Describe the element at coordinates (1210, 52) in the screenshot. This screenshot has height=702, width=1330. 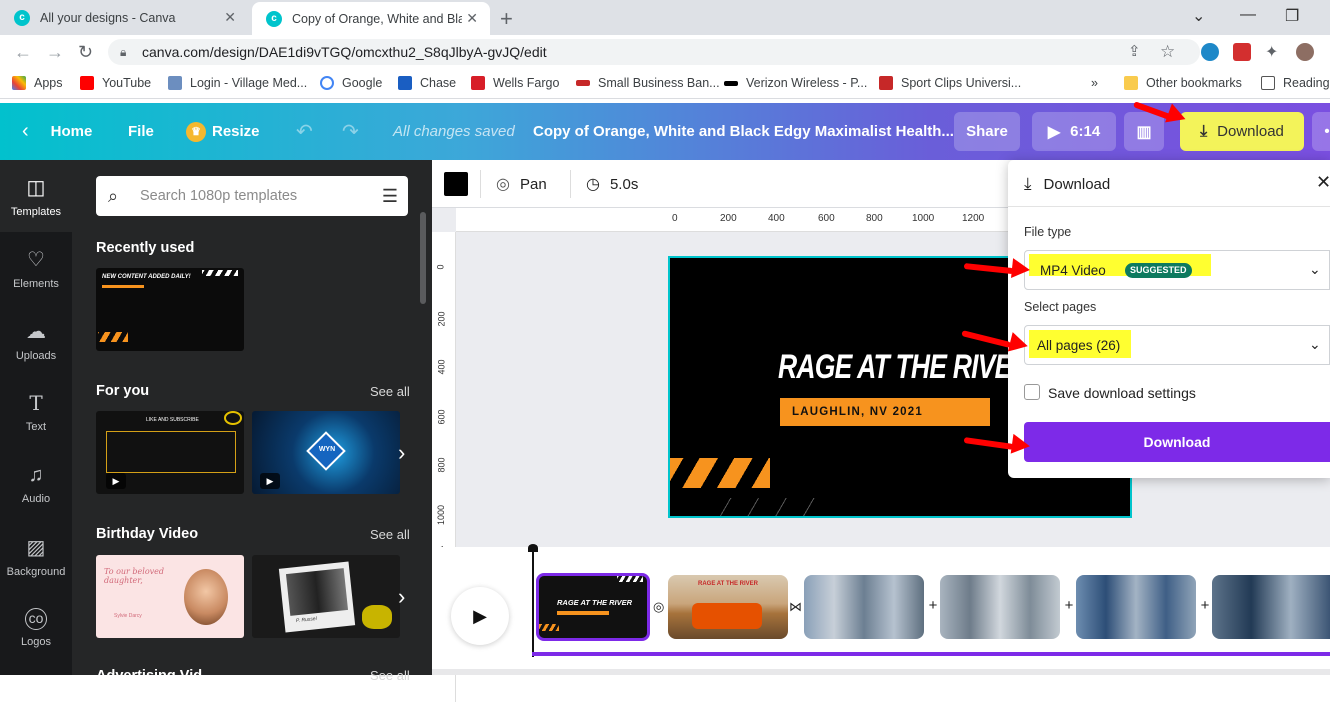
I see `skype-extension-icon` at that location.